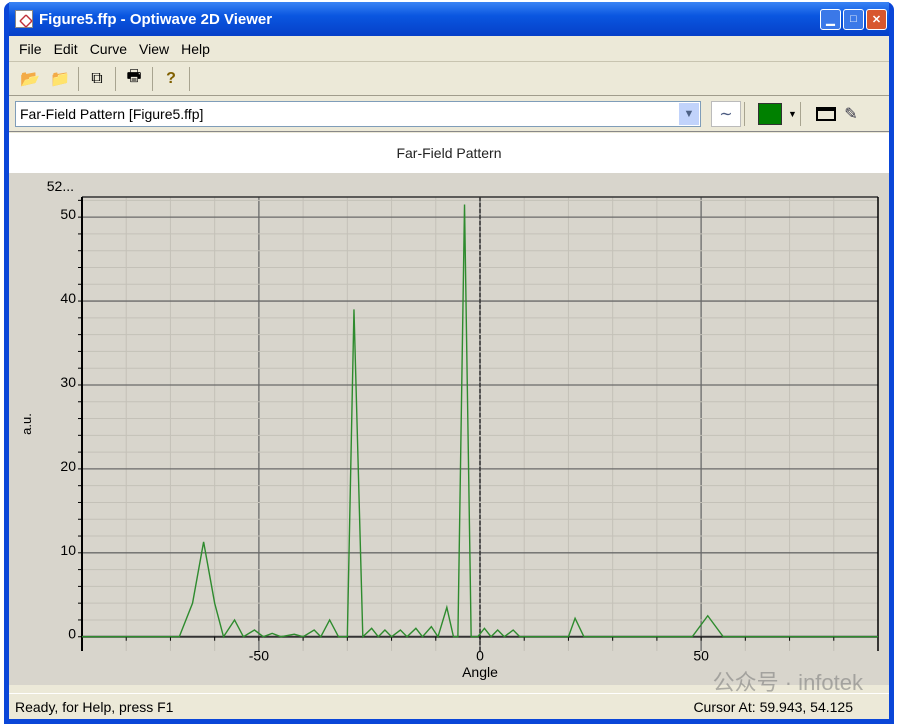 The image size is (898, 727). What do you see at coordinates (851, 114) in the screenshot?
I see `pen-icon: ✎` at bounding box center [851, 114].